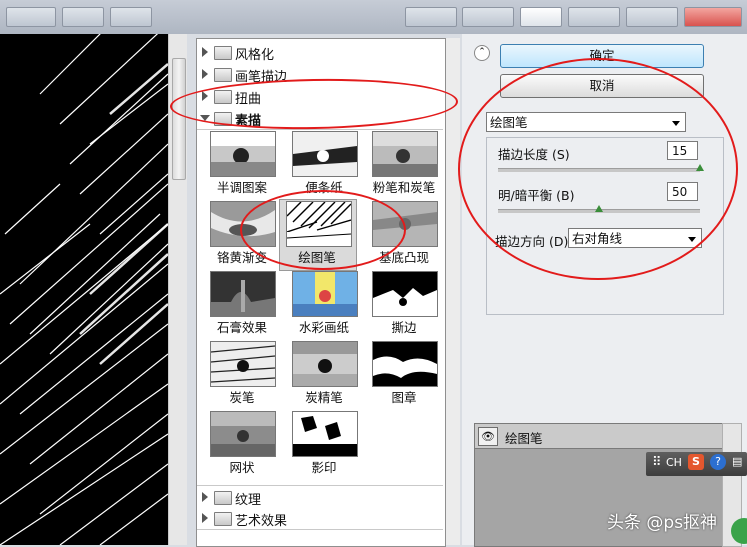 This screenshot has height=547, width=747. What do you see at coordinates (323, 230) in the screenshot?
I see `annotation-ring-graphic-pen` at bounding box center [323, 230].